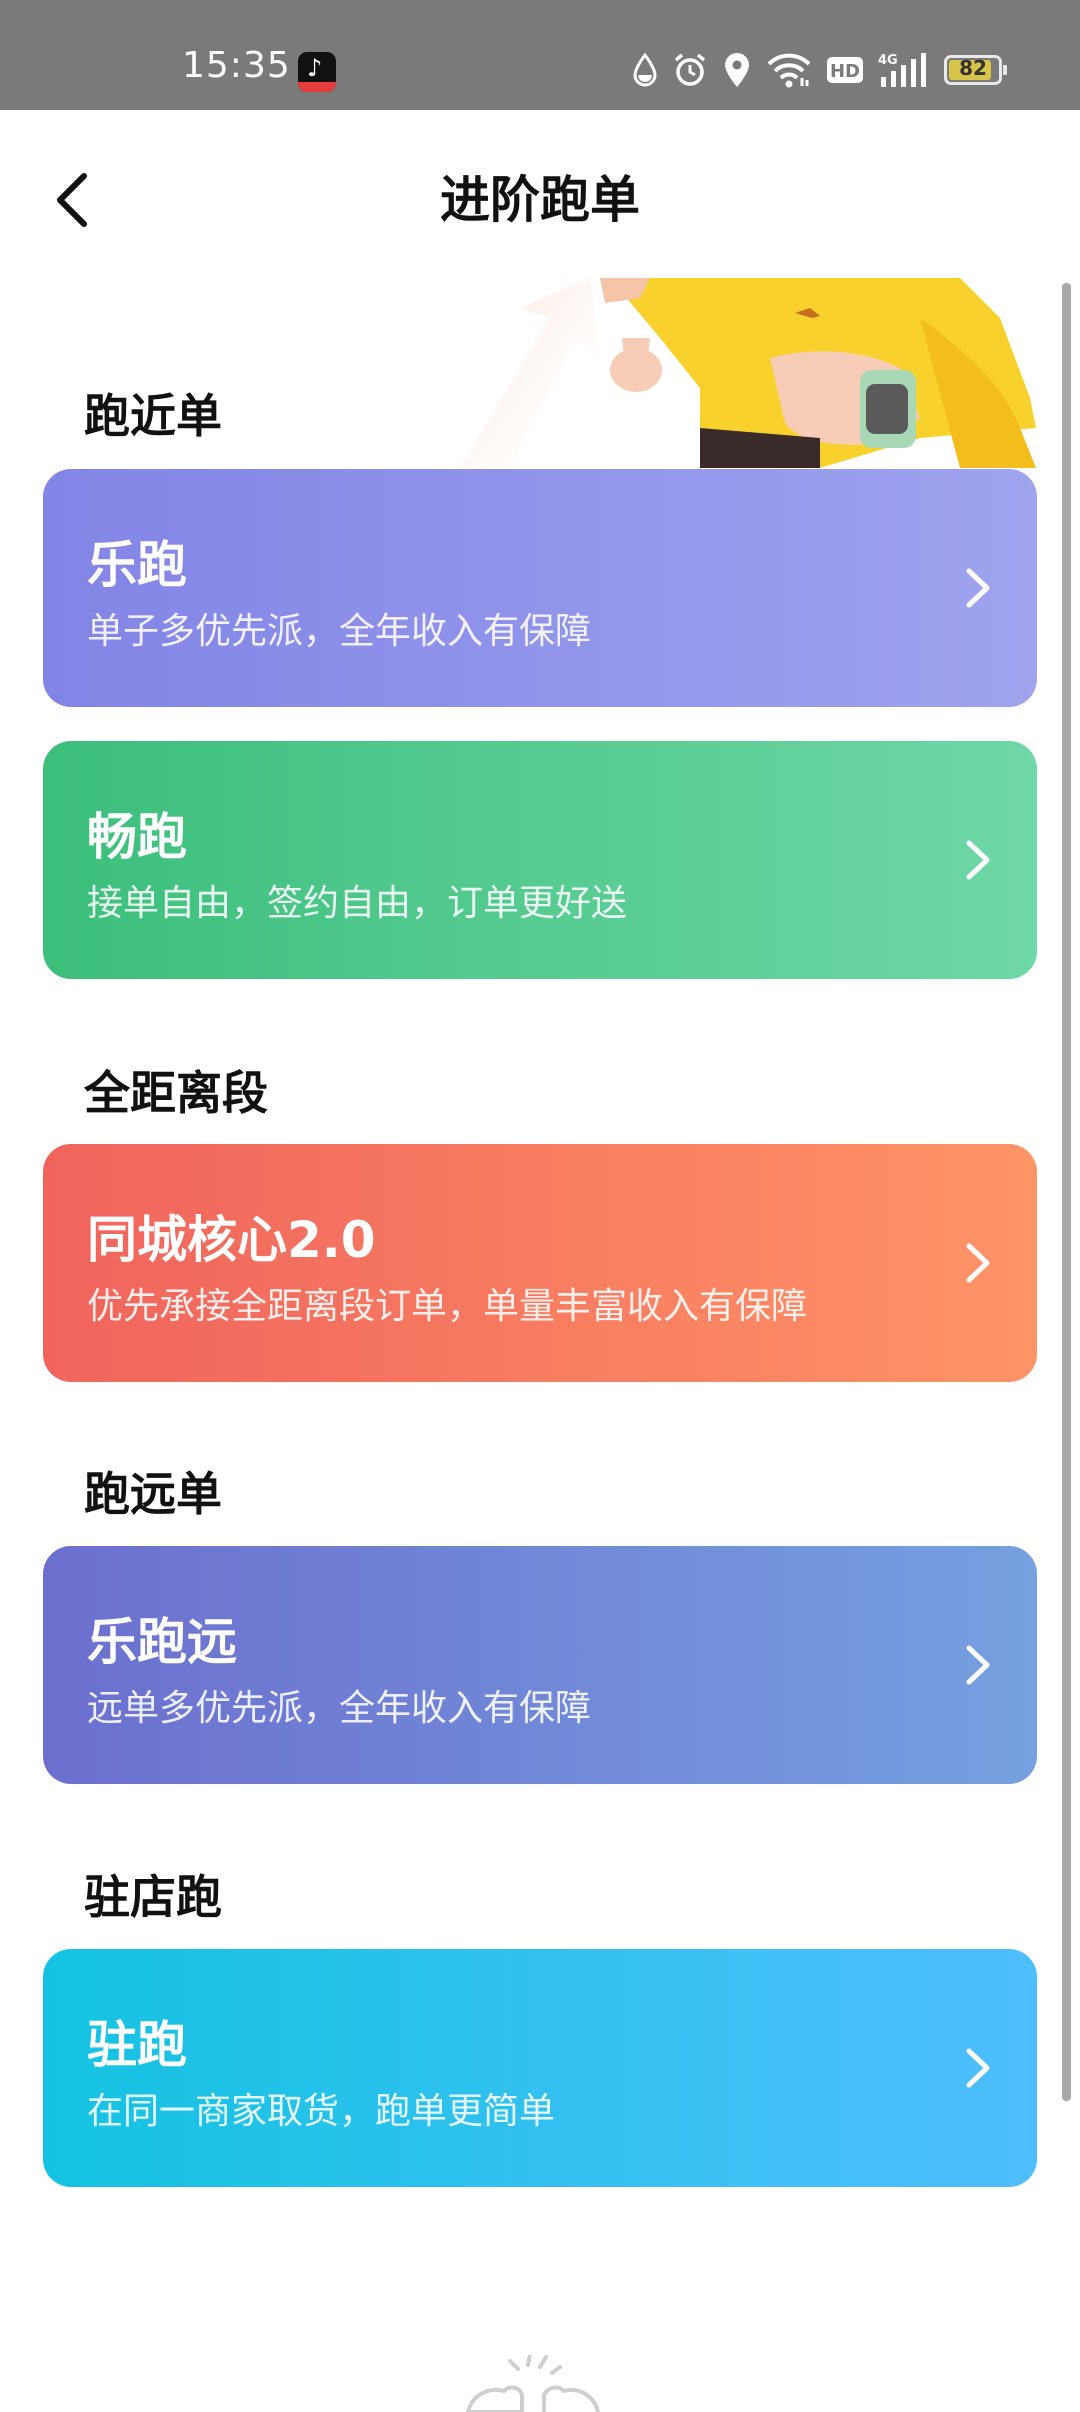 The image size is (1080, 2412). What do you see at coordinates (317, 72) in the screenshot?
I see `app-badge-icon: ♪` at bounding box center [317, 72].